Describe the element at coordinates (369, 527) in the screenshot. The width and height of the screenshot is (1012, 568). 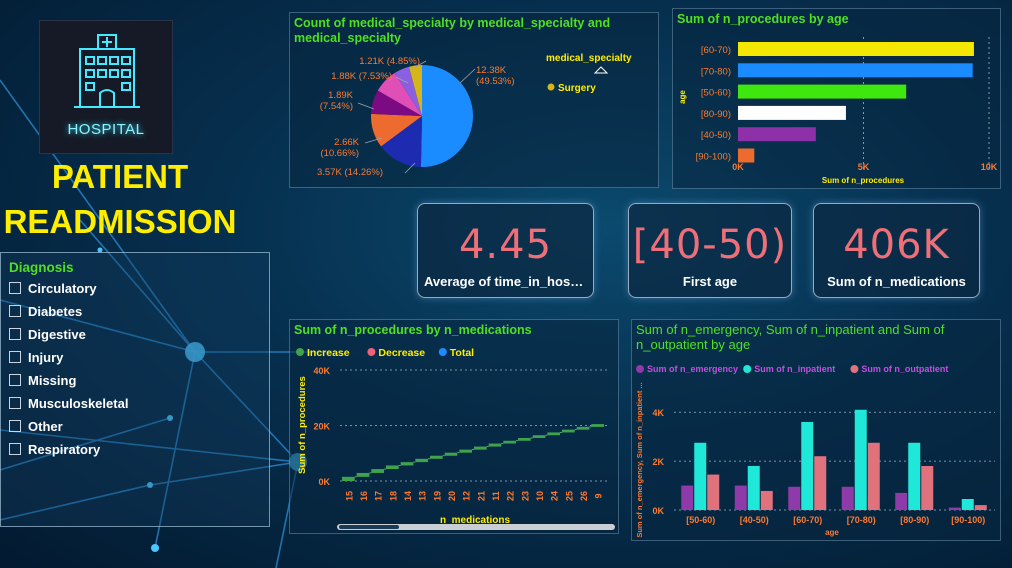
I see `scrollbar-thumb` at that location.